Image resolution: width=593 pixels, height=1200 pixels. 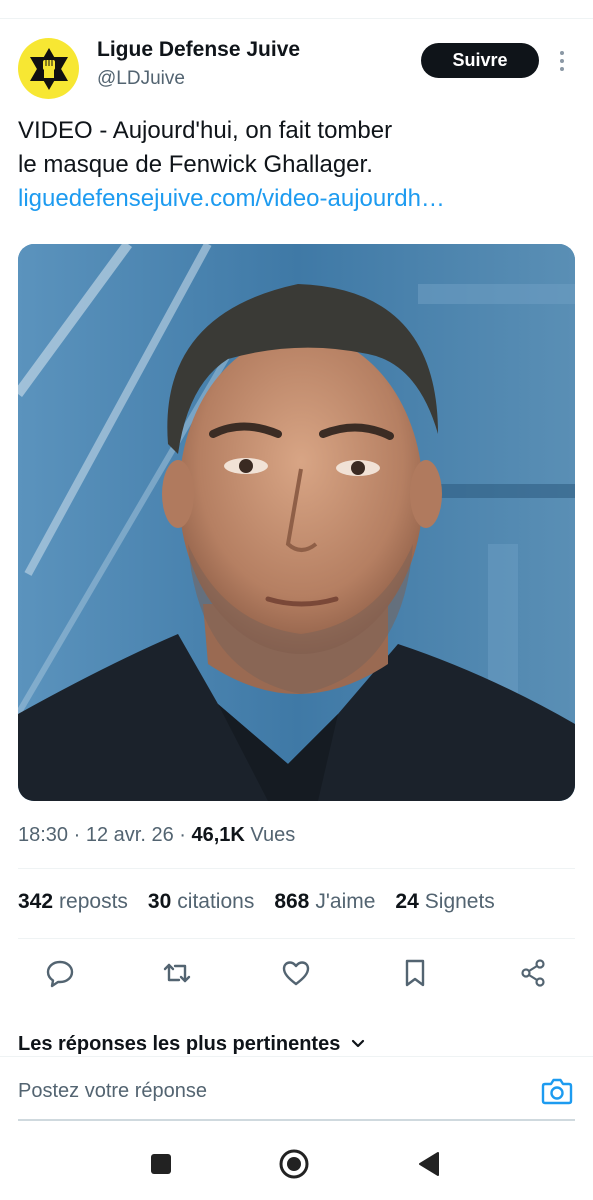 I want to click on circle-icon, so click(x=294, y=1164).